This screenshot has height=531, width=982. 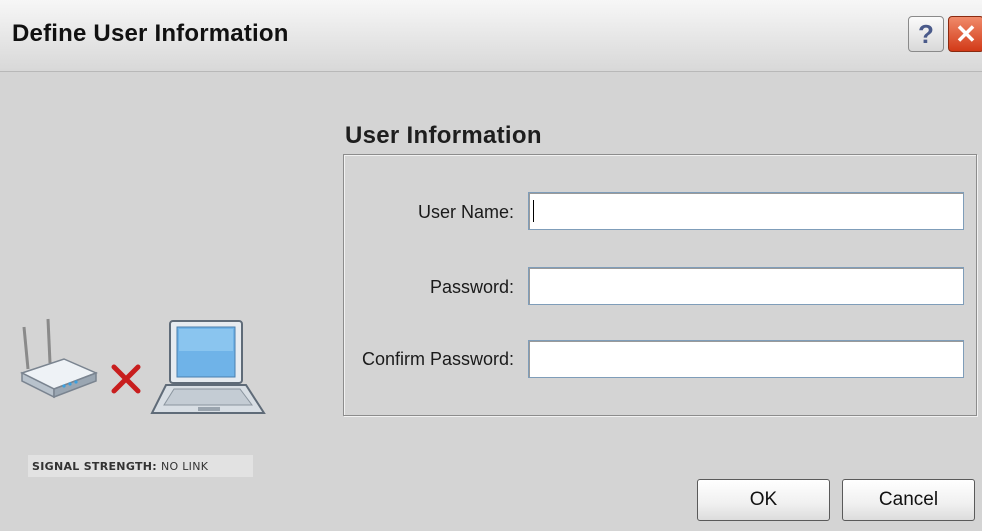 What do you see at coordinates (471, 287) in the screenshot?
I see `password-label: Password:` at bounding box center [471, 287].